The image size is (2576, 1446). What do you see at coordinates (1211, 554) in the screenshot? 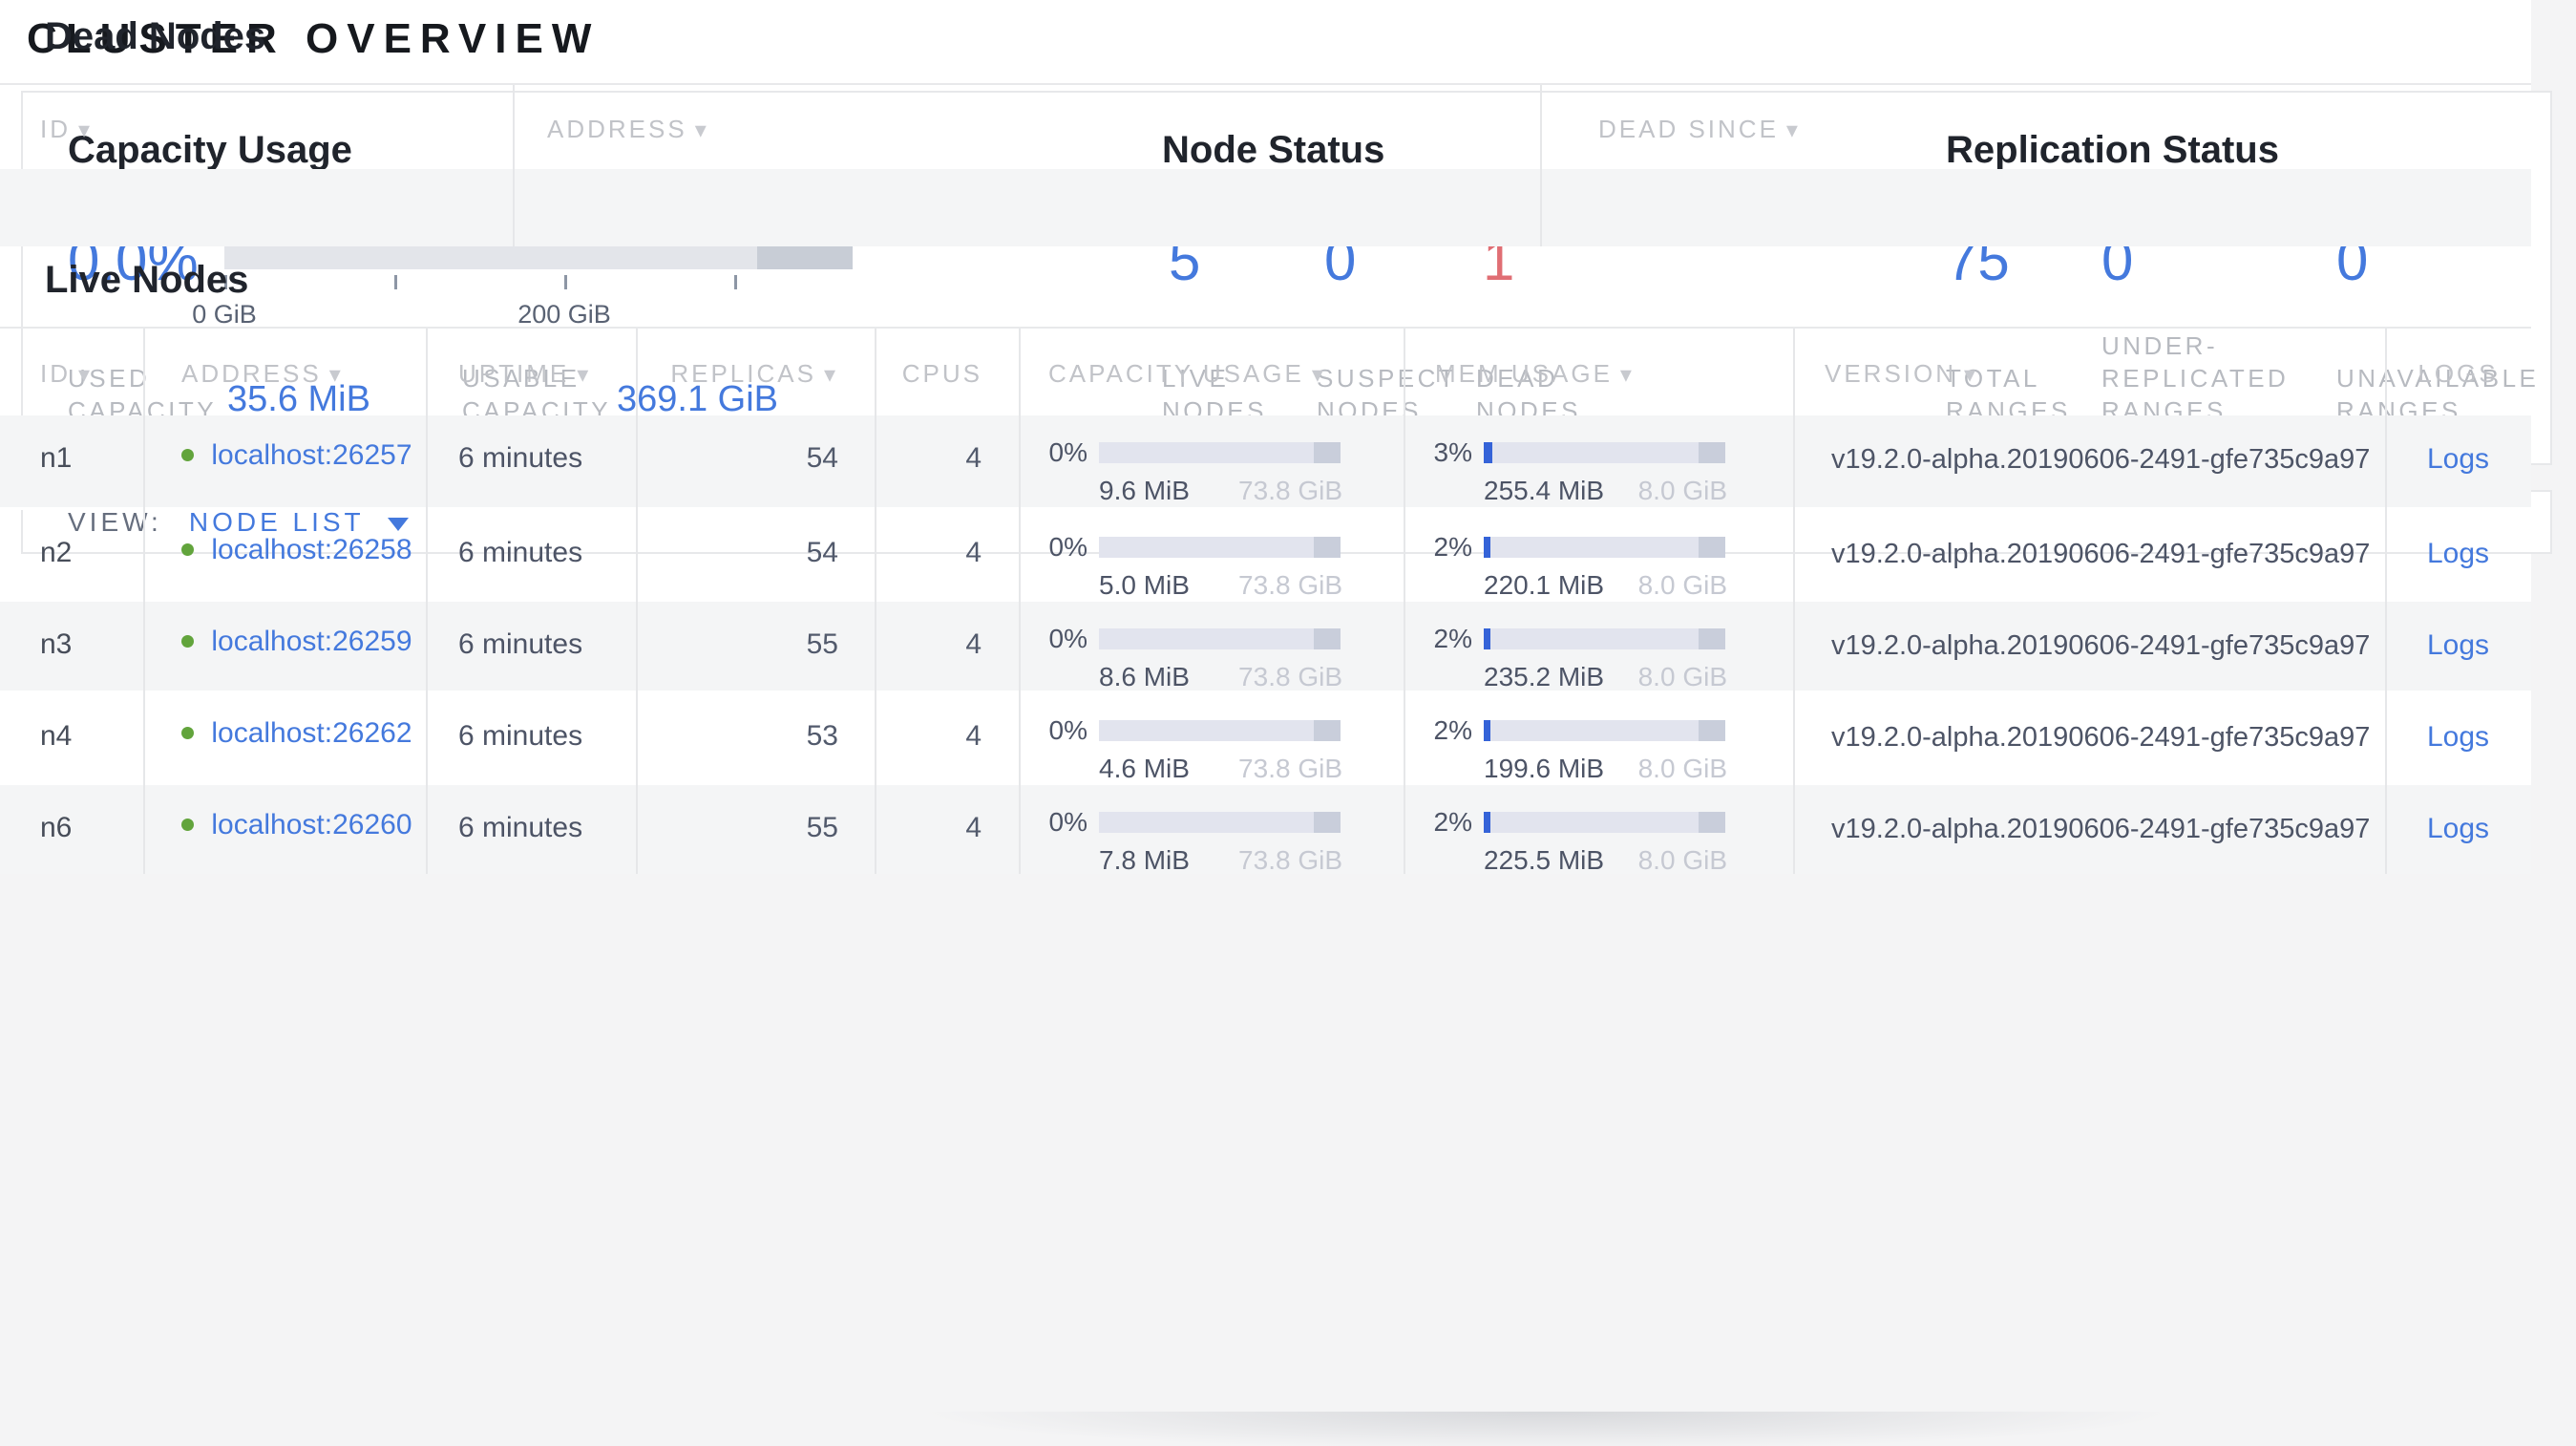
I see `node-capacity-usage-cell: 0% 5.0 MiB 73.8 GiB` at bounding box center [1211, 554].